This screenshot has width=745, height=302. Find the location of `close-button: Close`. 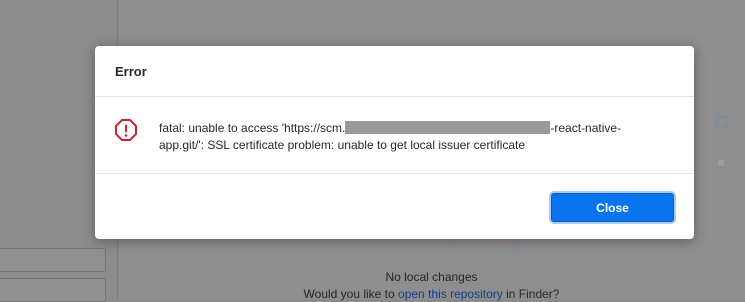

close-button: Close is located at coordinates (612, 207).